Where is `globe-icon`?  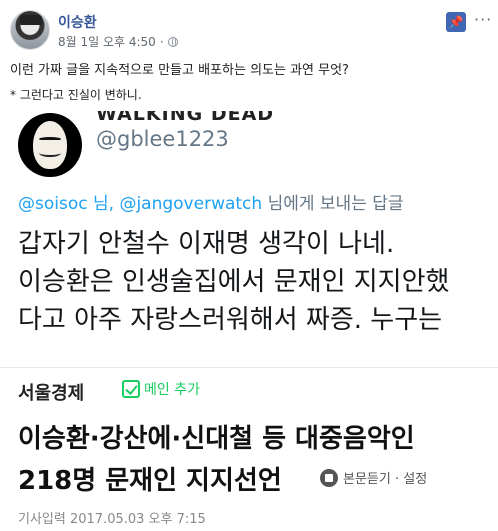
globe-icon is located at coordinates (172, 41).